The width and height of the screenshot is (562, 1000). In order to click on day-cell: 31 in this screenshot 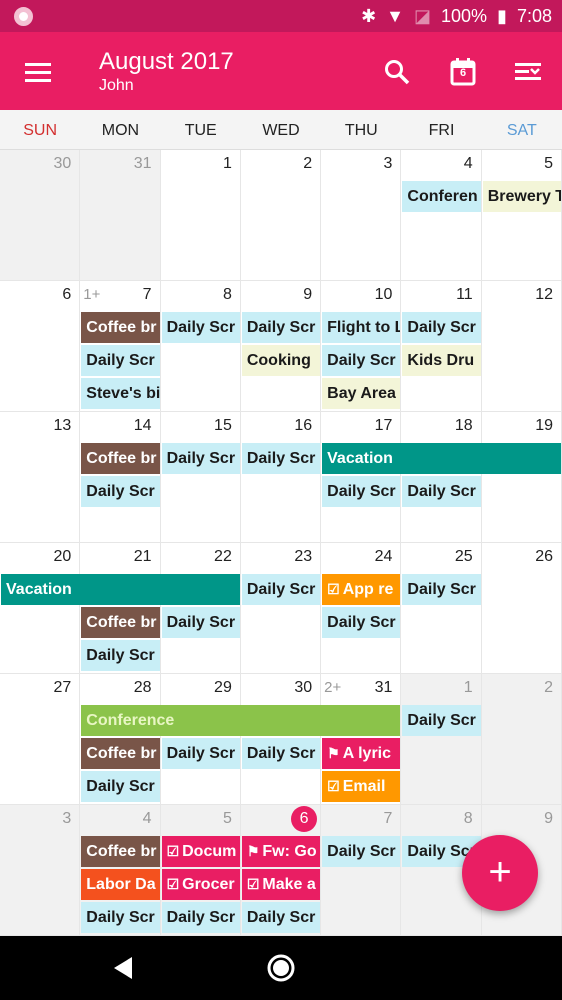, I will do `click(120, 215)`.